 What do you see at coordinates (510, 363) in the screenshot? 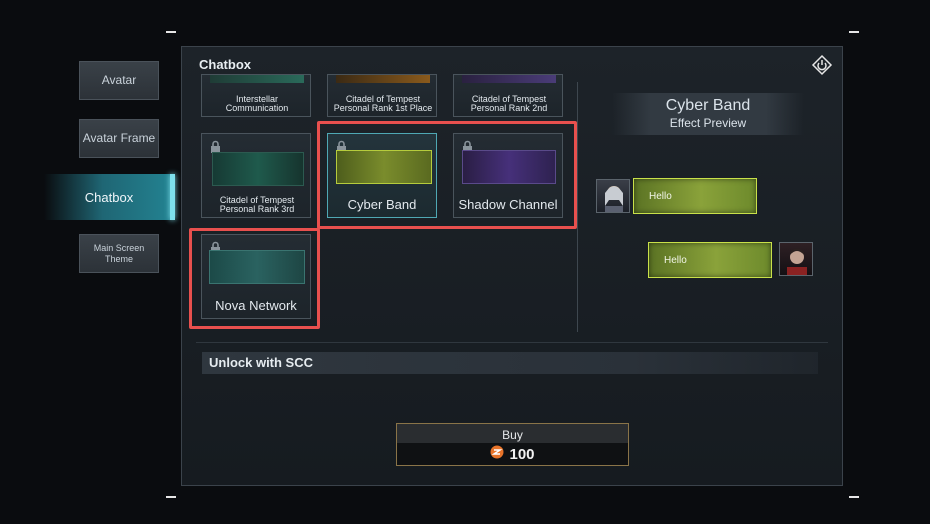
I see `unlock-heading: Unlock with SCC` at bounding box center [510, 363].